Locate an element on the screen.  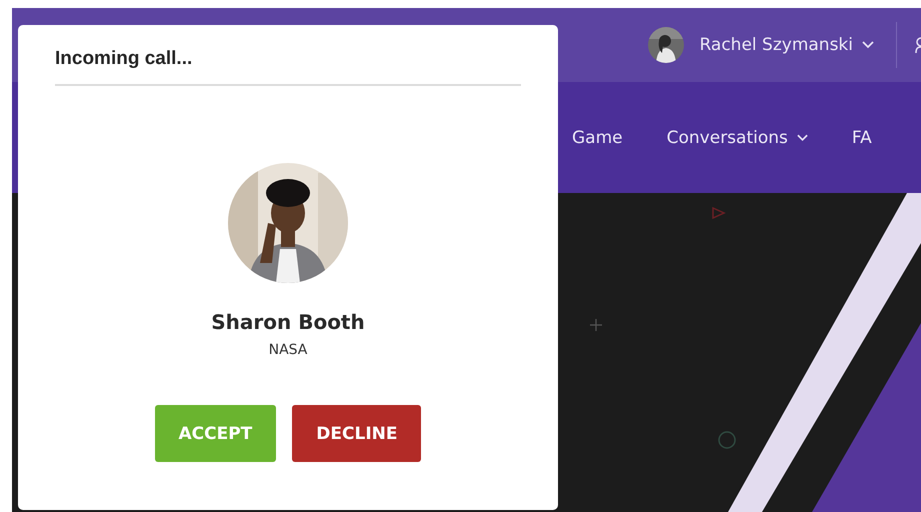
nav-link: FA is located at coordinates (862, 138).